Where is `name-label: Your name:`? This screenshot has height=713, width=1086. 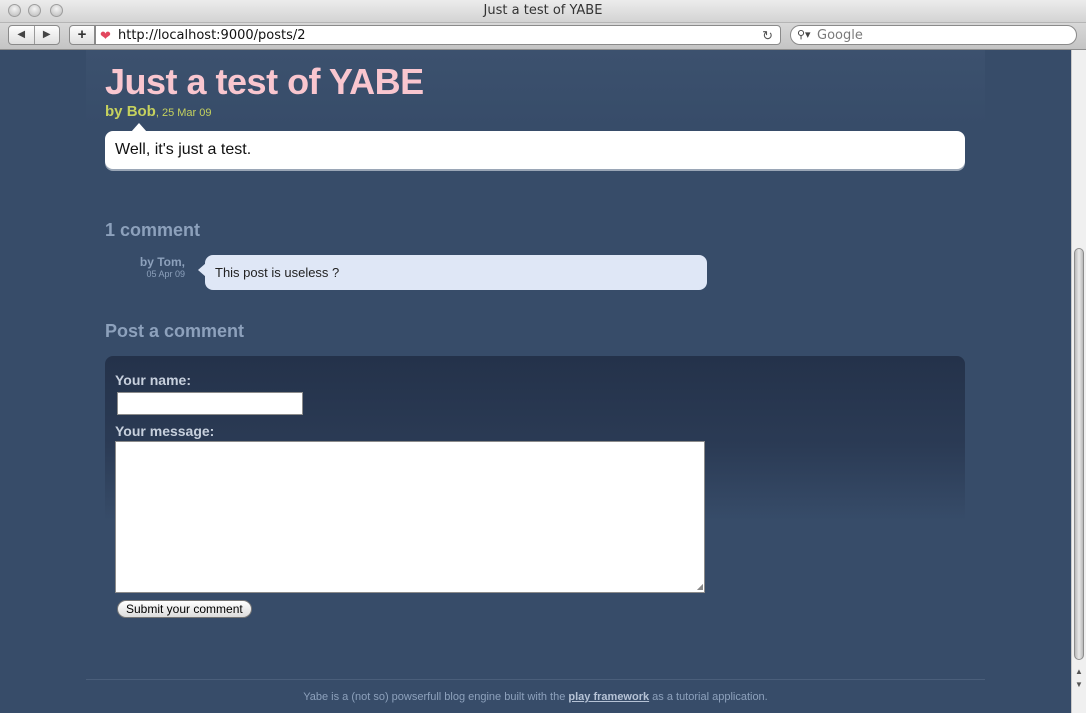 name-label: Your name: is located at coordinates (153, 380).